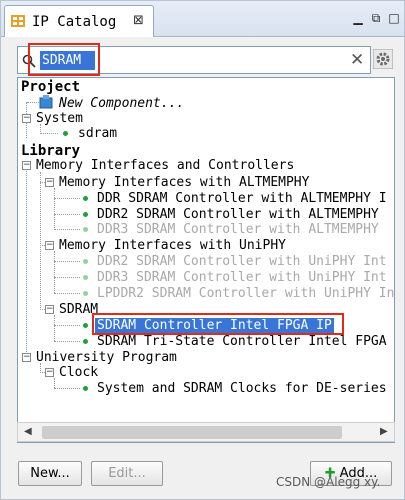 The image size is (405, 500). Describe the element at coordinates (51, 87) in the screenshot. I see `project-header: Project` at that location.